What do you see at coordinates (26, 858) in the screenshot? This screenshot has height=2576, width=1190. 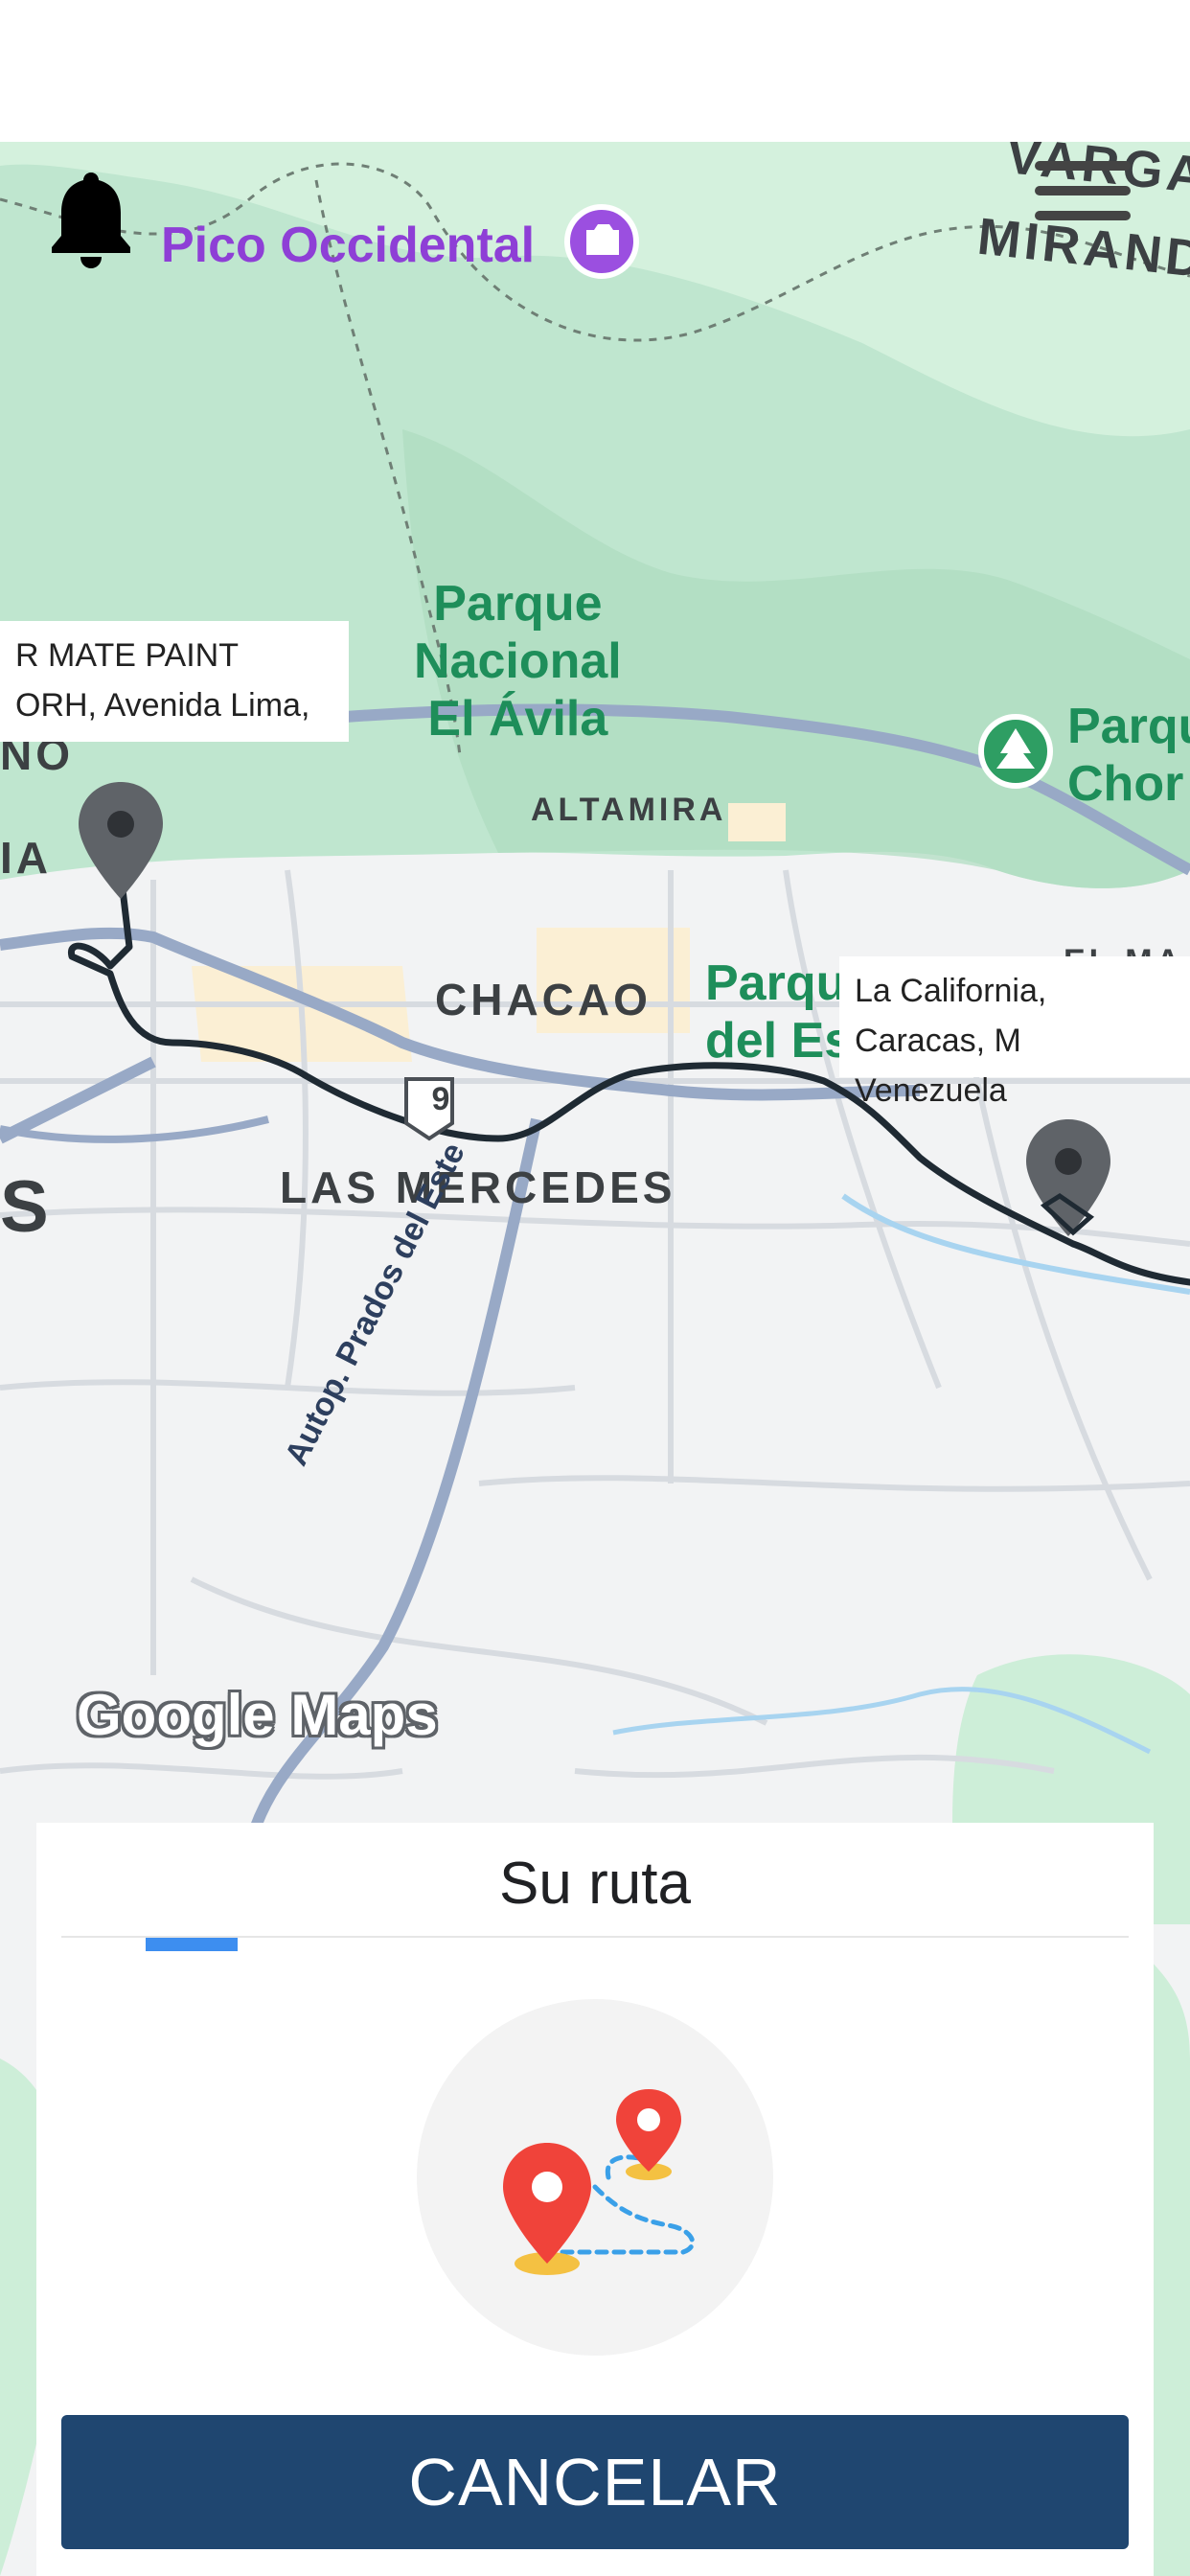 I see `district-label-edge-ia: IA` at bounding box center [26, 858].